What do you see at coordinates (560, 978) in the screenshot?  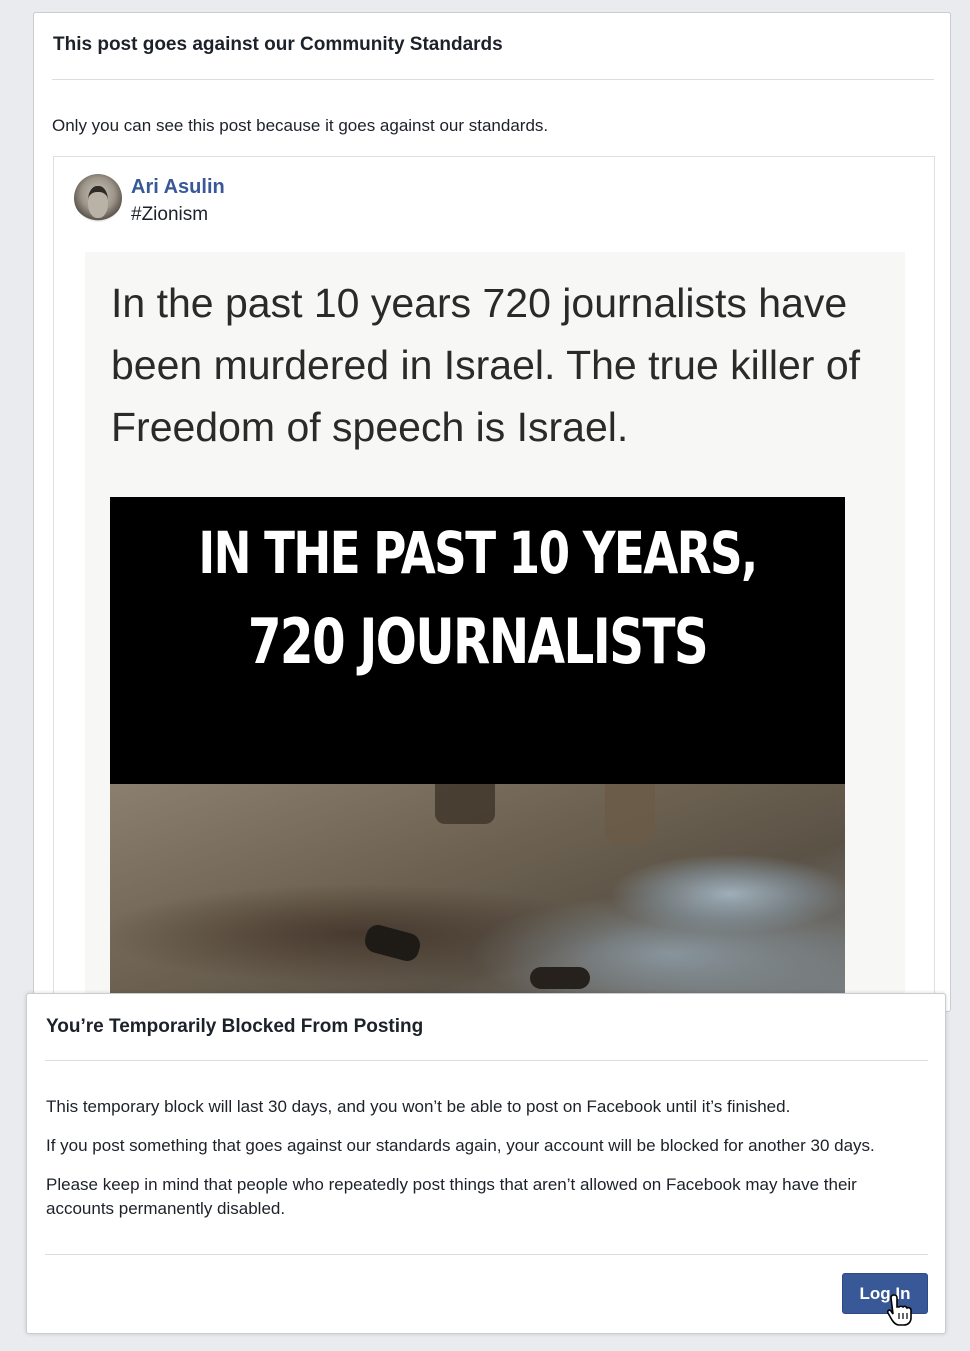 I see `photo-shoe` at bounding box center [560, 978].